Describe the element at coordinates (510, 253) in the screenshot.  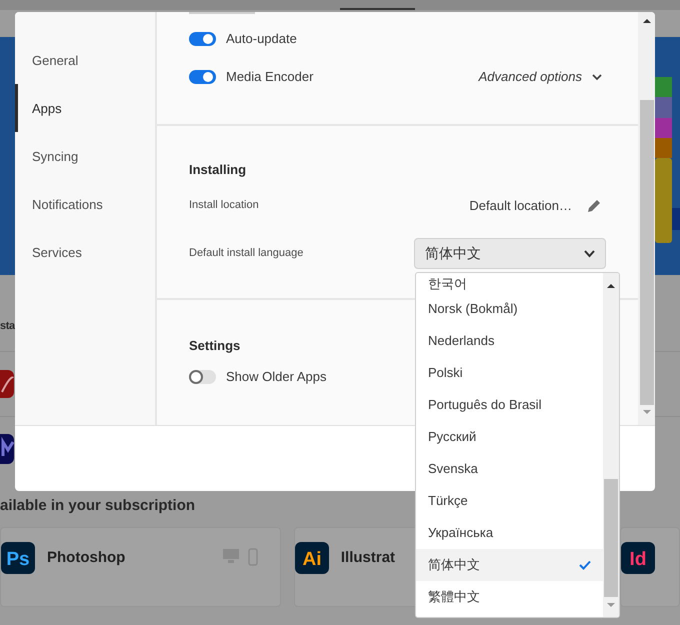
I see `language-select: 简体中文` at that location.